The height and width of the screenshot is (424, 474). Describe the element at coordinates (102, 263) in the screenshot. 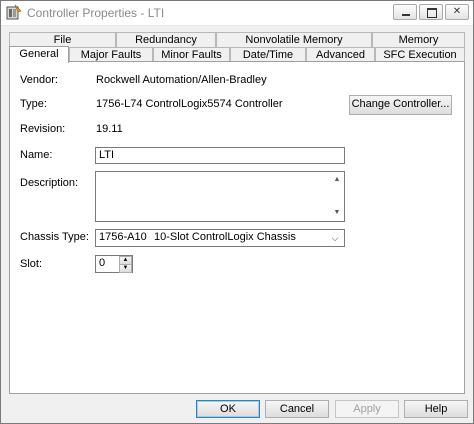

I see `slot-value: 0` at that location.